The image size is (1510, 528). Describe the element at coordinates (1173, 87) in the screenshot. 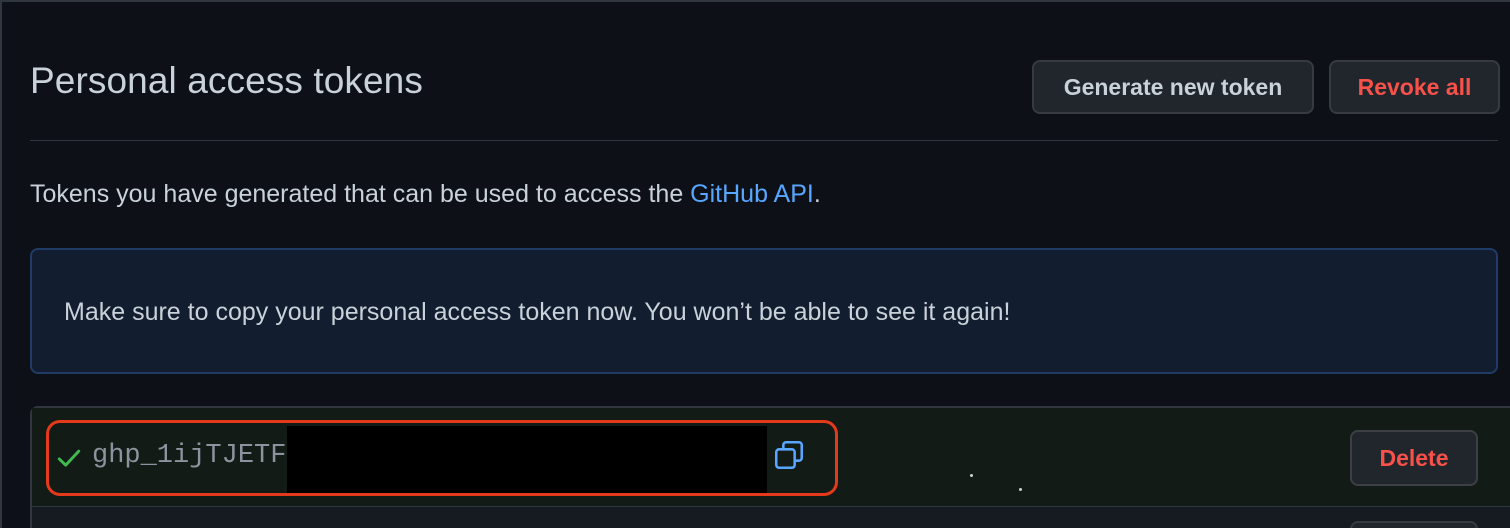

I see `generate-new-token-button: Generate new token` at that location.